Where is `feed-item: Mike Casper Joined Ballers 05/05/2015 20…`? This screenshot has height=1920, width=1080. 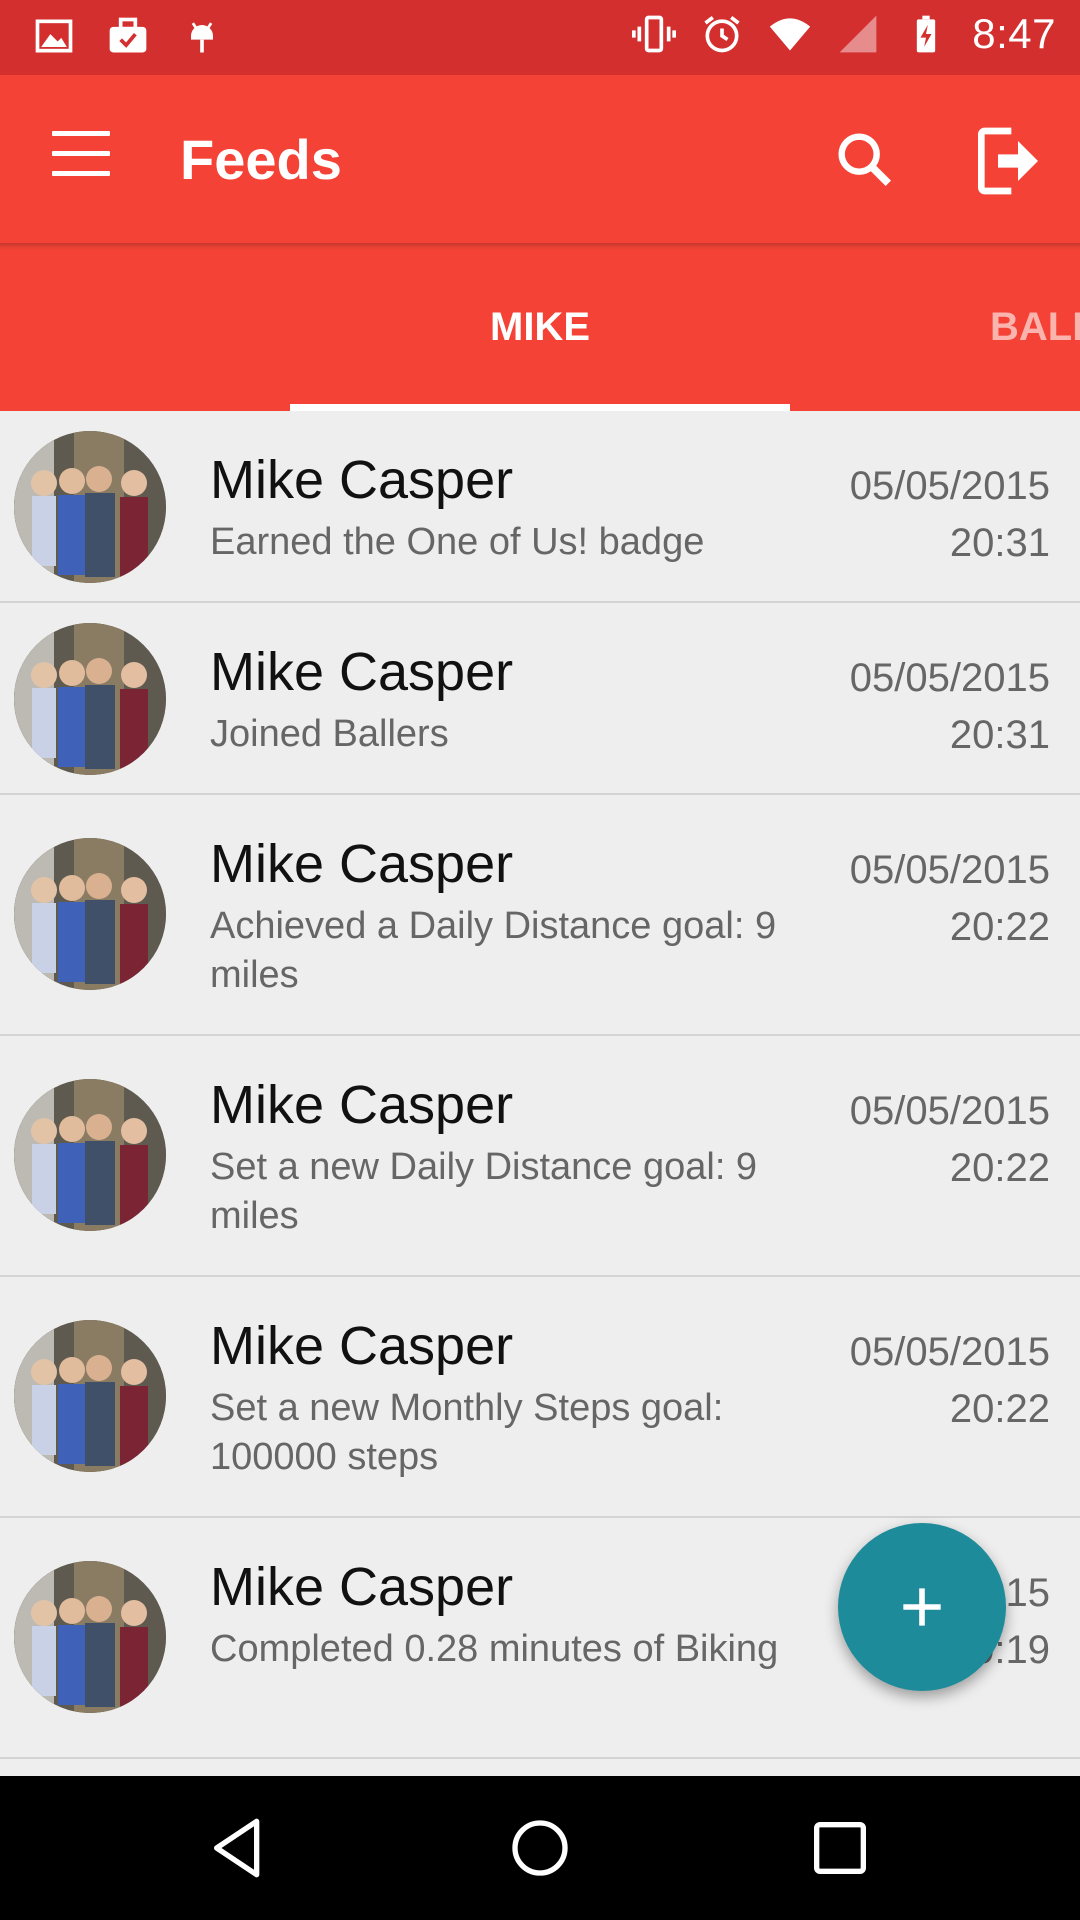 feed-item: Mike Casper Joined Ballers 05/05/2015 20… is located at coordinates (540, 699).